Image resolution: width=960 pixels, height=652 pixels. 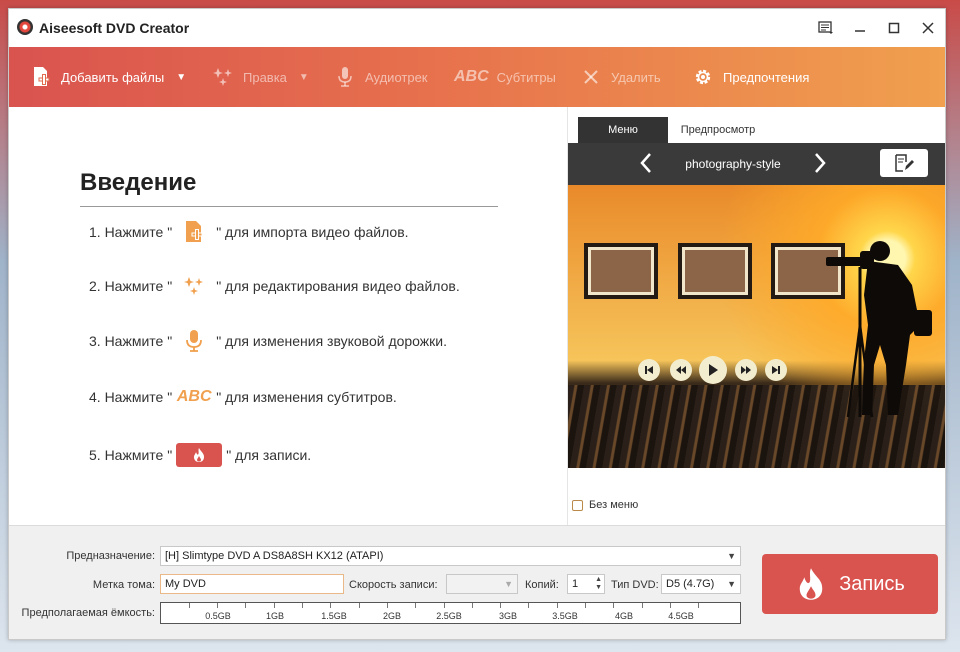 What do you see at coordinates (396, 77) in the screenshot?
I see `audio-track-label: Аудиотрек` at bounding box center [396, 77].